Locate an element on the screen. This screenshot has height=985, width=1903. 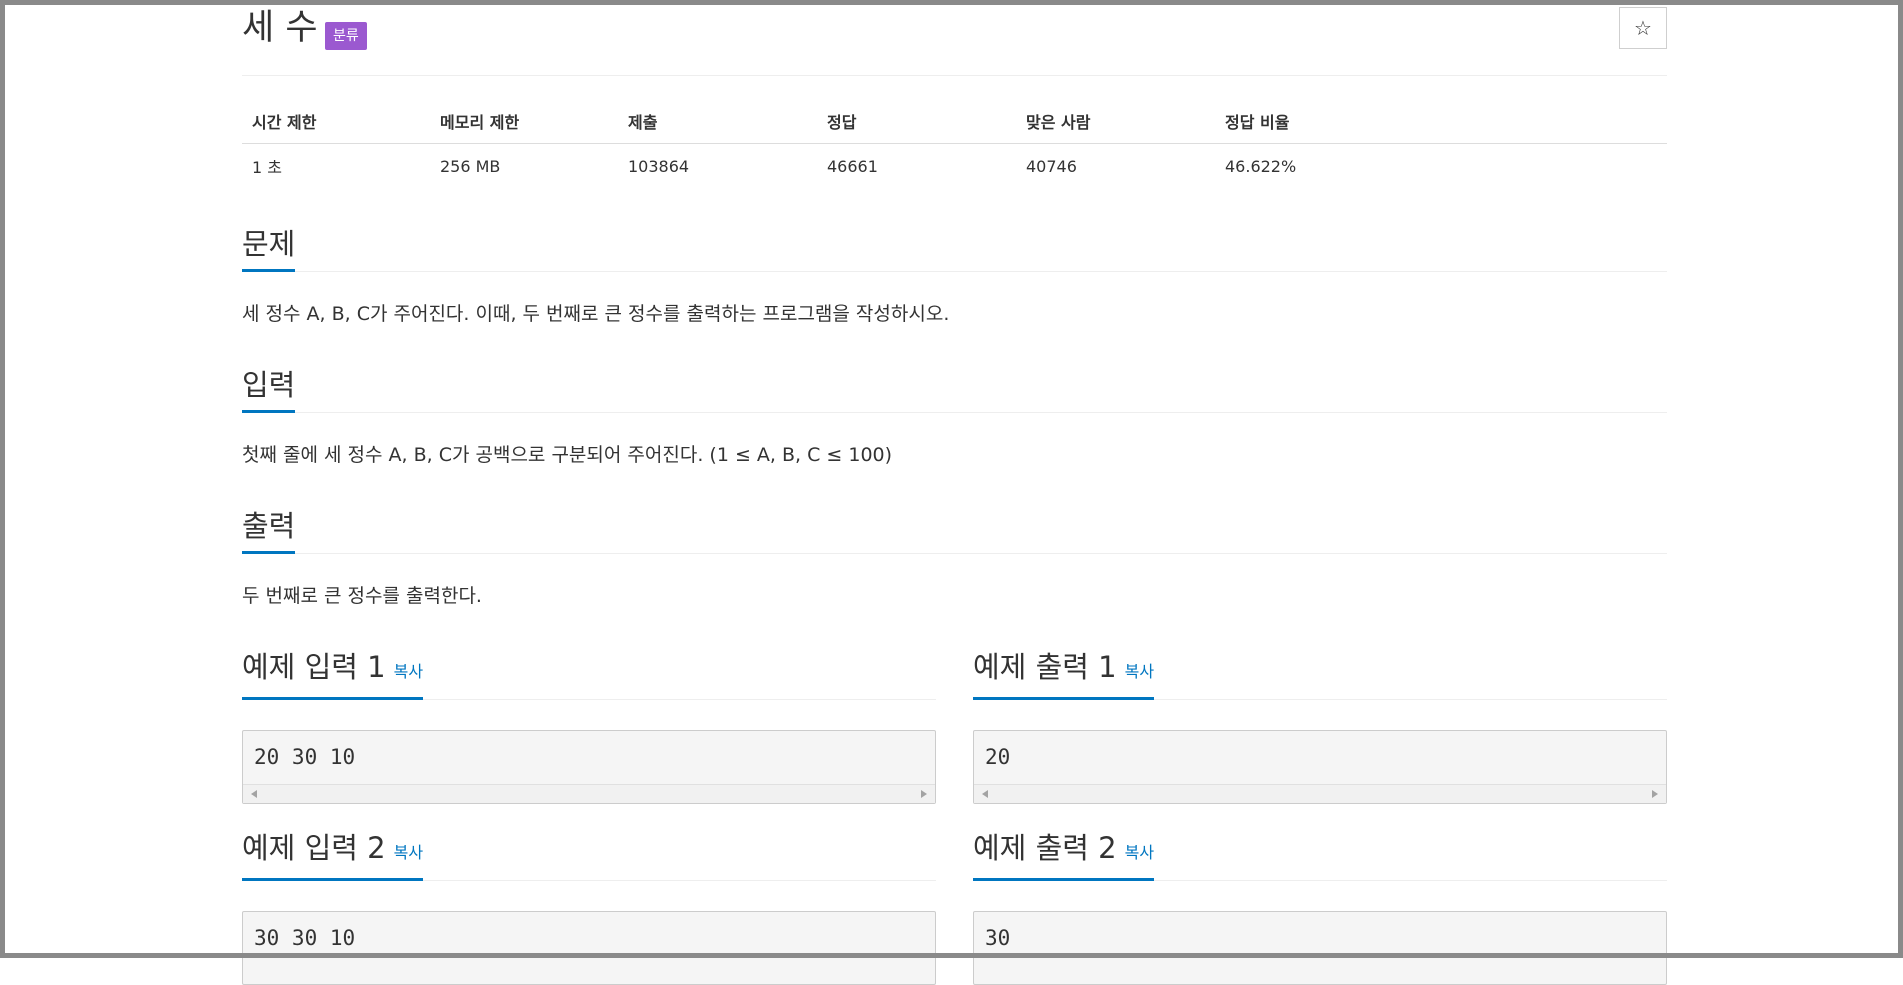
sample-header: 예제 출력 2 복사 is located at coordinates (1320, 855).